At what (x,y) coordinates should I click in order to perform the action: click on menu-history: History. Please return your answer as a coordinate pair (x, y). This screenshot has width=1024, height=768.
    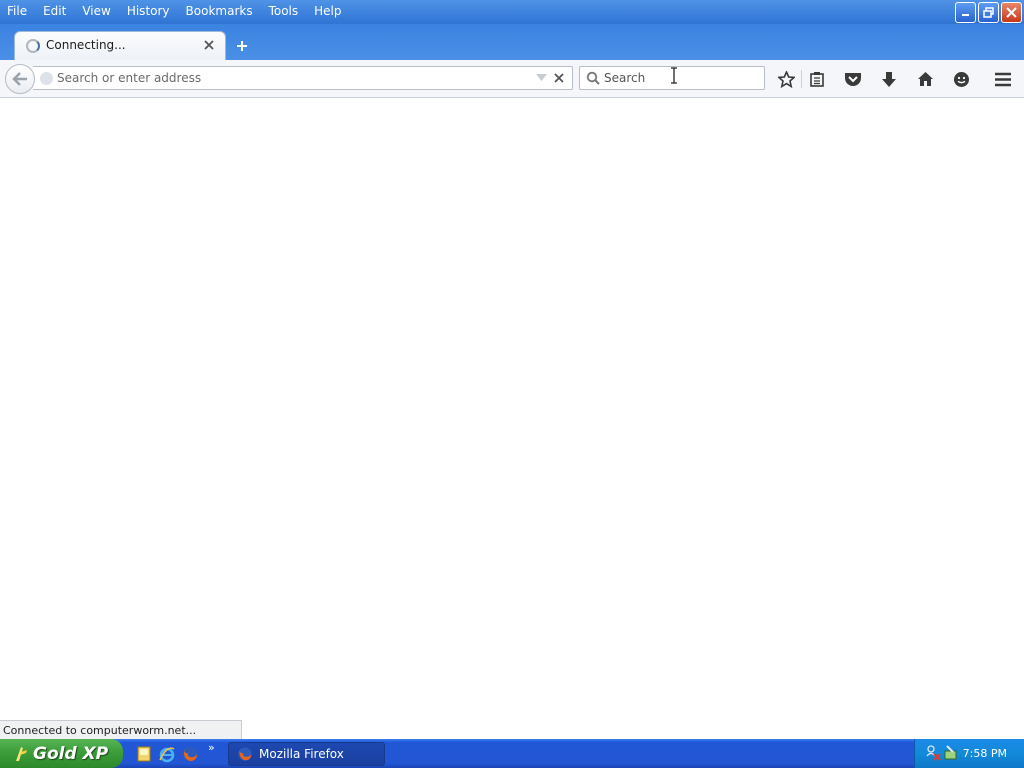
    Looking at the image, I should click on (148, 11).